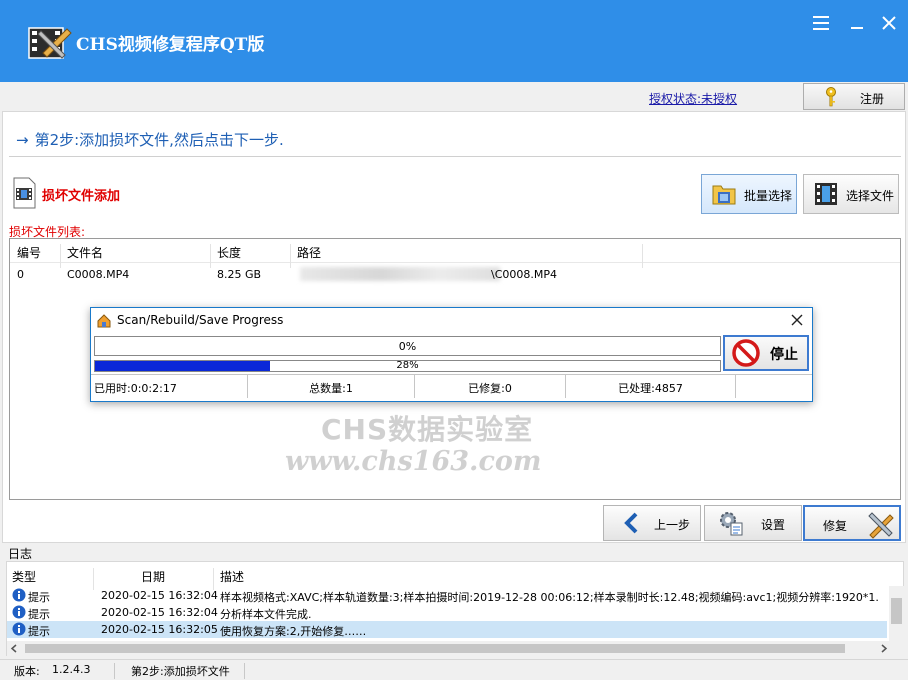 Image resolution: width=908 pixels, height=680 pixels. Describe the element at coordinates (693, 98) in the screenshot. I see `license-status-link: 授权状态:未授权` at that location.